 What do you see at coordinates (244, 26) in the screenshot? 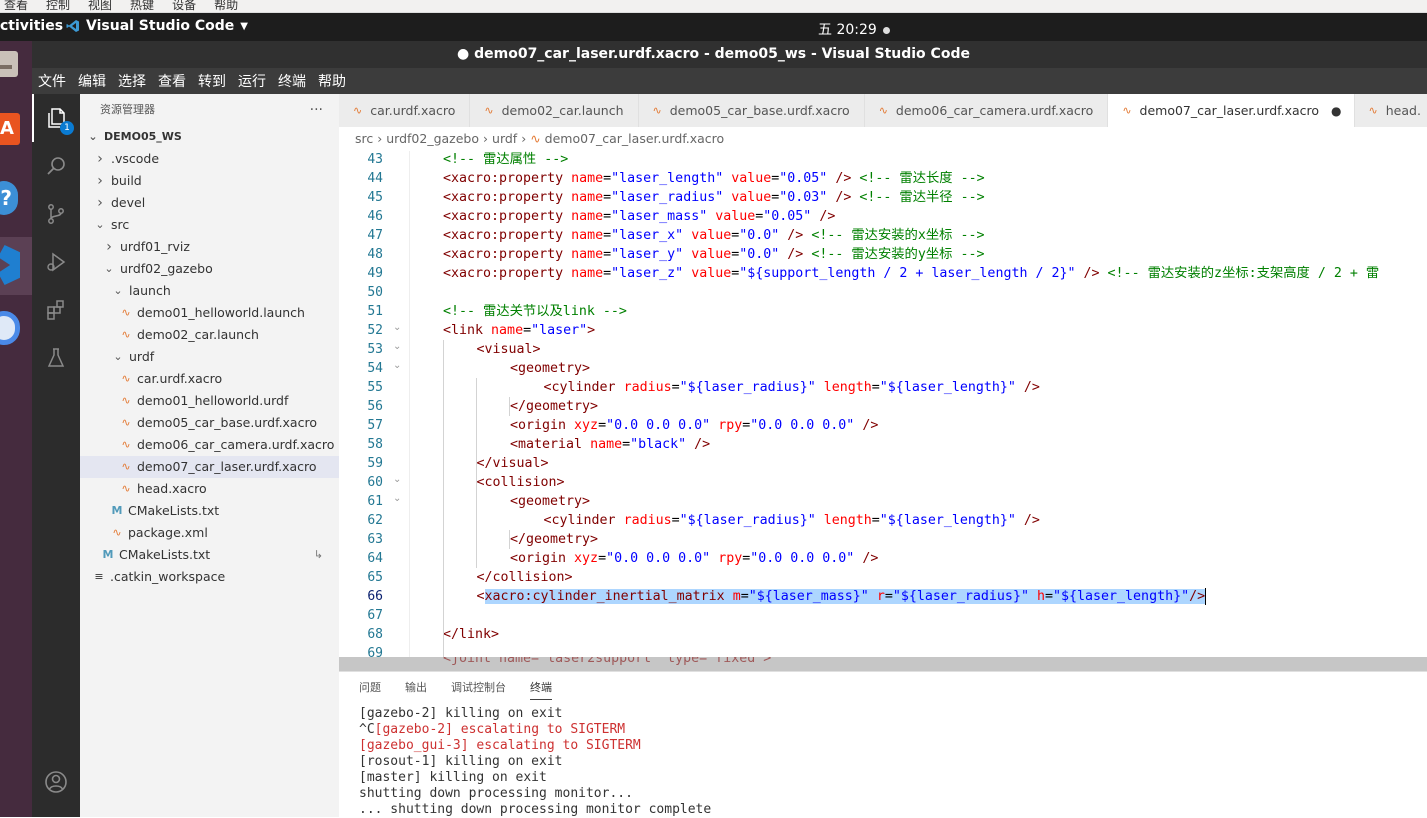
I see `chevron-down-icon: ▼` at bounding box center [244, 26].